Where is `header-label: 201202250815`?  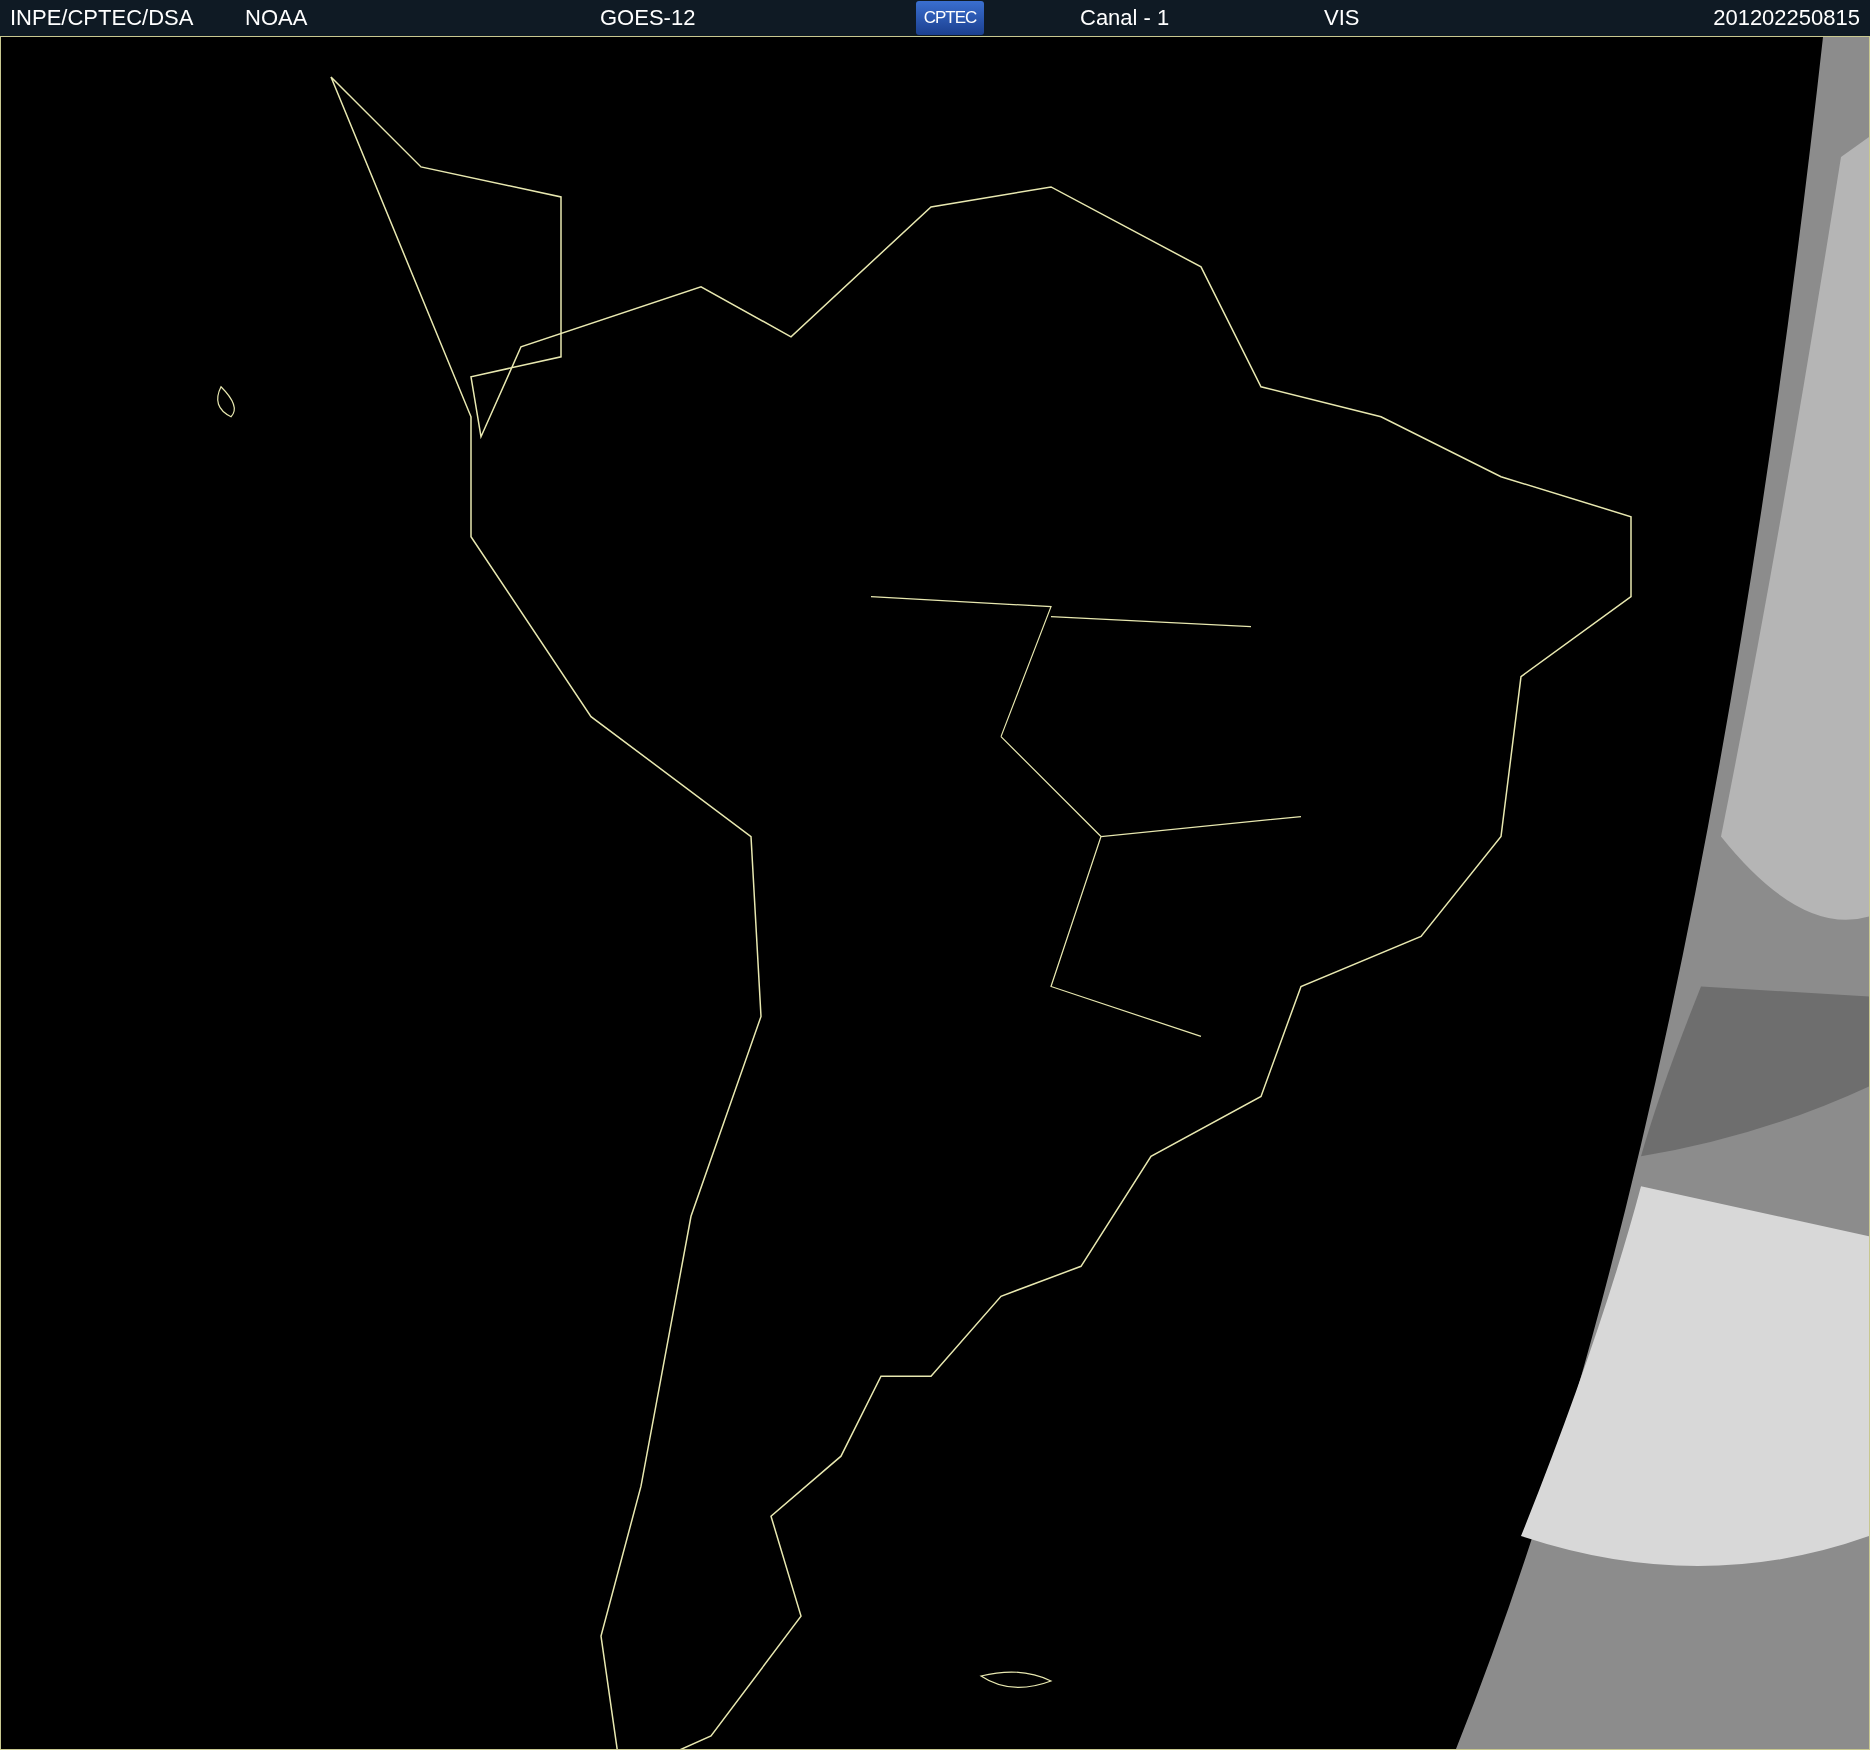 header-label: 201202250815 is located at coordinates (1786, 18).